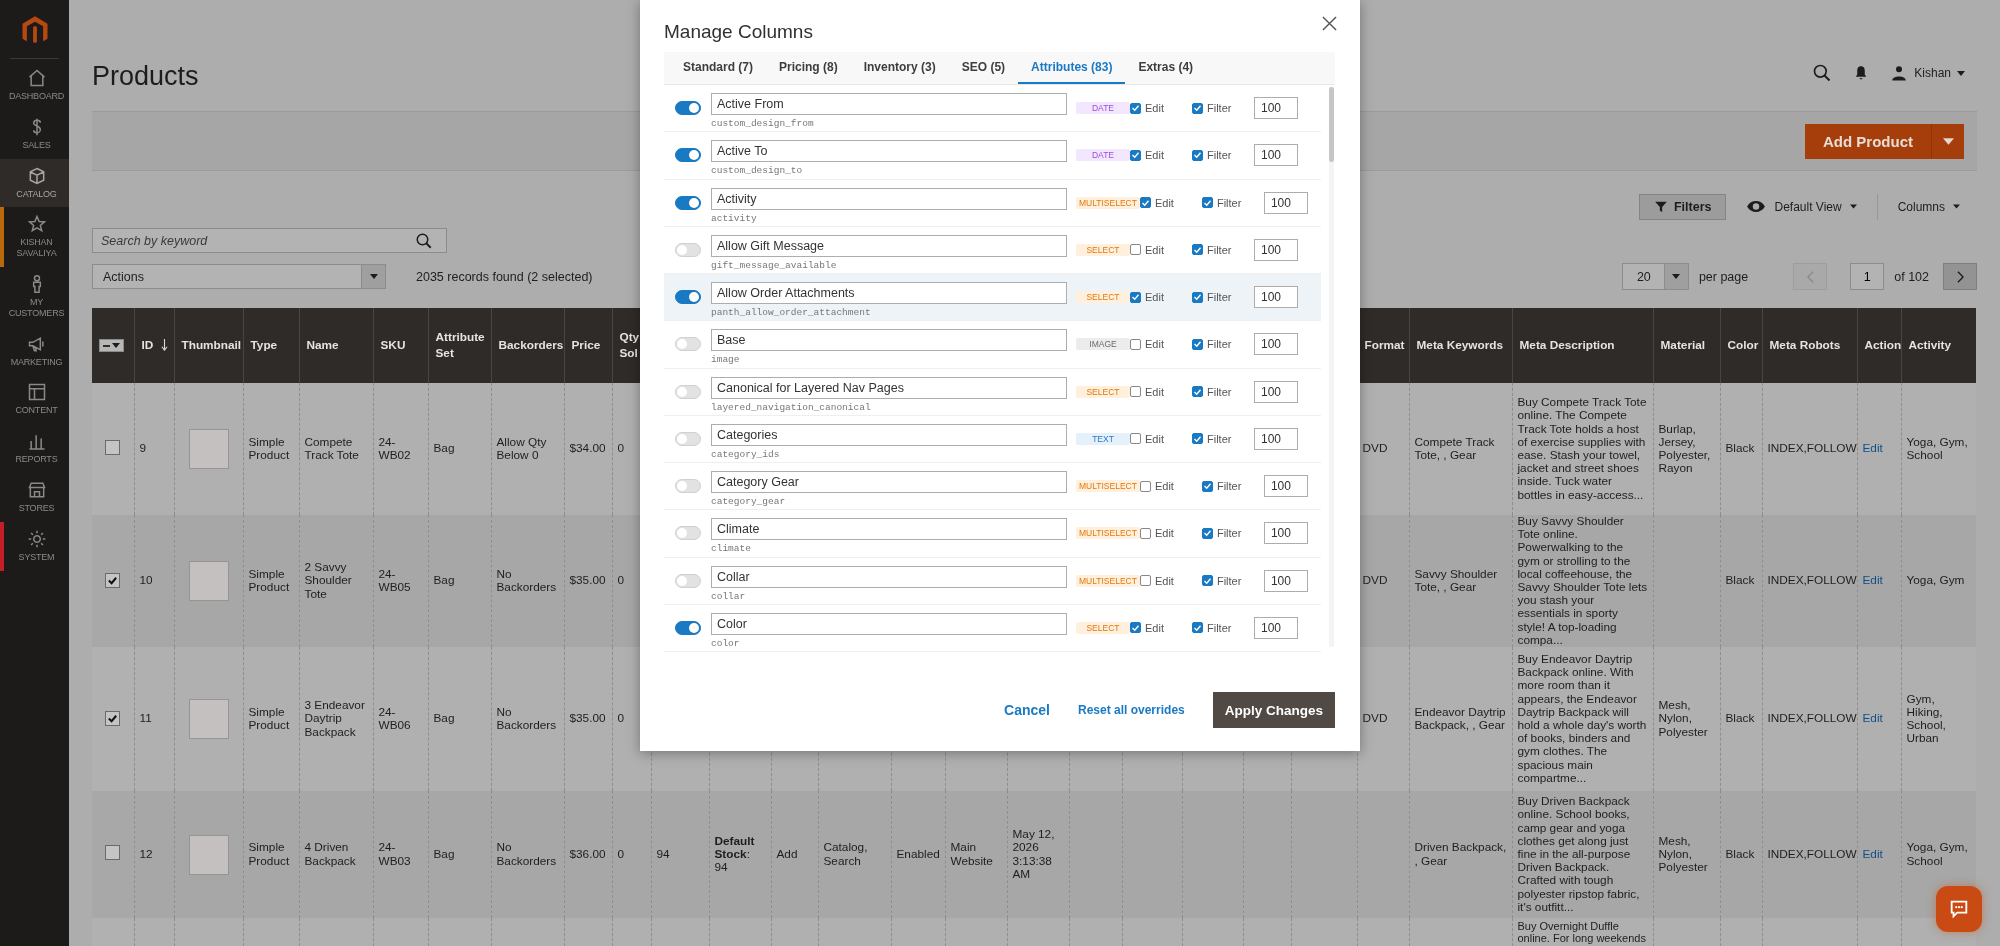  I want to click on reset-overrides-link: Reset all overrides, so click(1131, 710).